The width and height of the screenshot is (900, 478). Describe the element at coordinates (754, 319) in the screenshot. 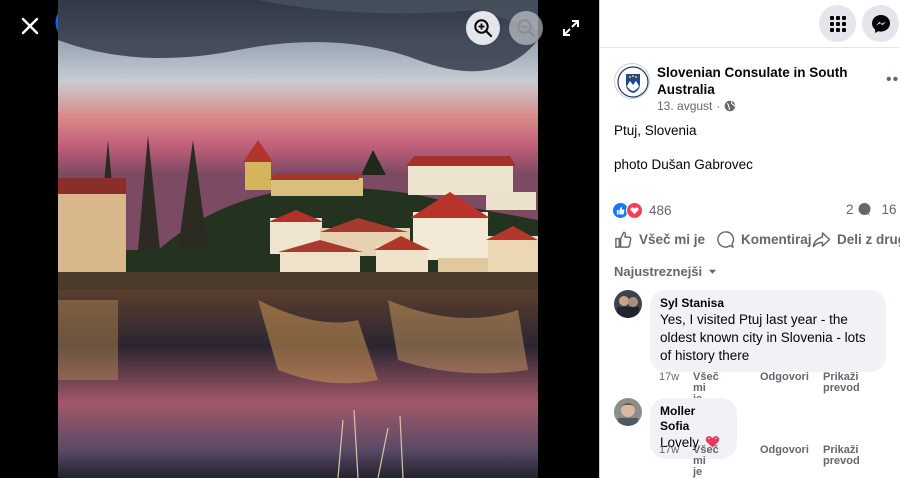

I see `comment-text-line: Yes, I visited Ptuj last year - the` at that location.